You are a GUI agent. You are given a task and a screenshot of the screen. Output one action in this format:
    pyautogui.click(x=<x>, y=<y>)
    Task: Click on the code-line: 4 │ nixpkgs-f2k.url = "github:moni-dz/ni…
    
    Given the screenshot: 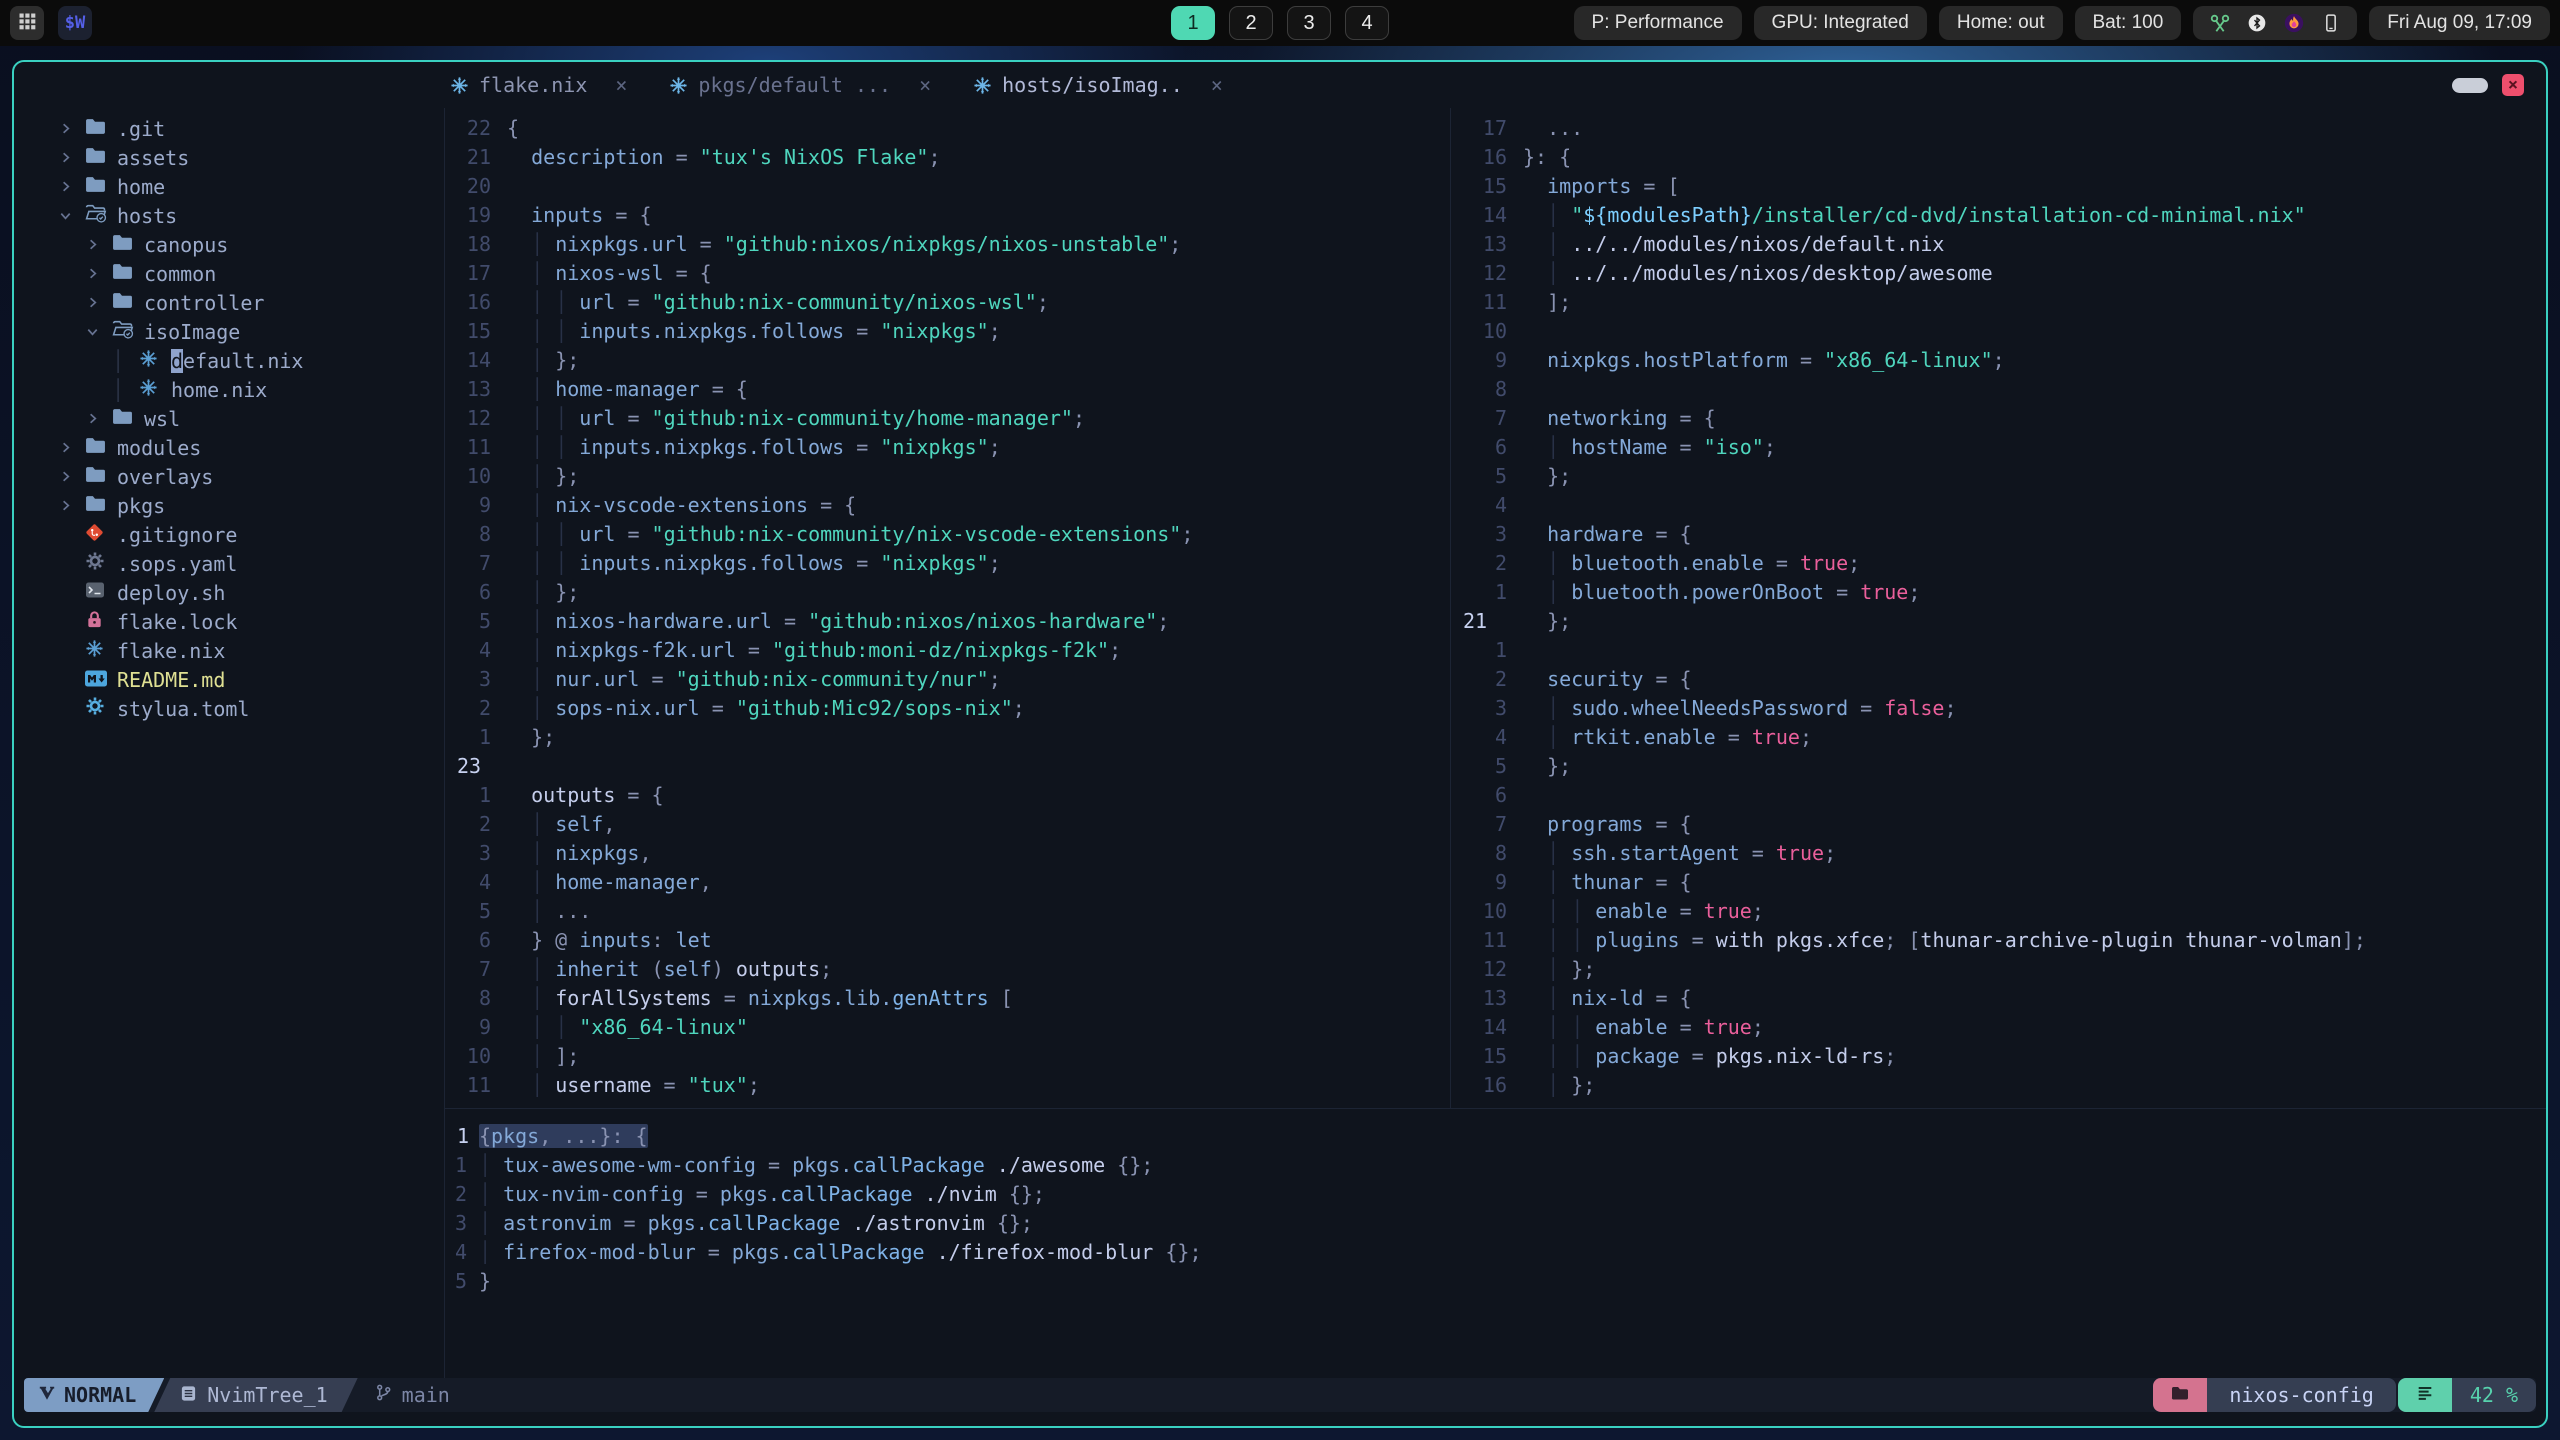 What is the action you would take?
    pyautogui.click(x=947, y=650)
    